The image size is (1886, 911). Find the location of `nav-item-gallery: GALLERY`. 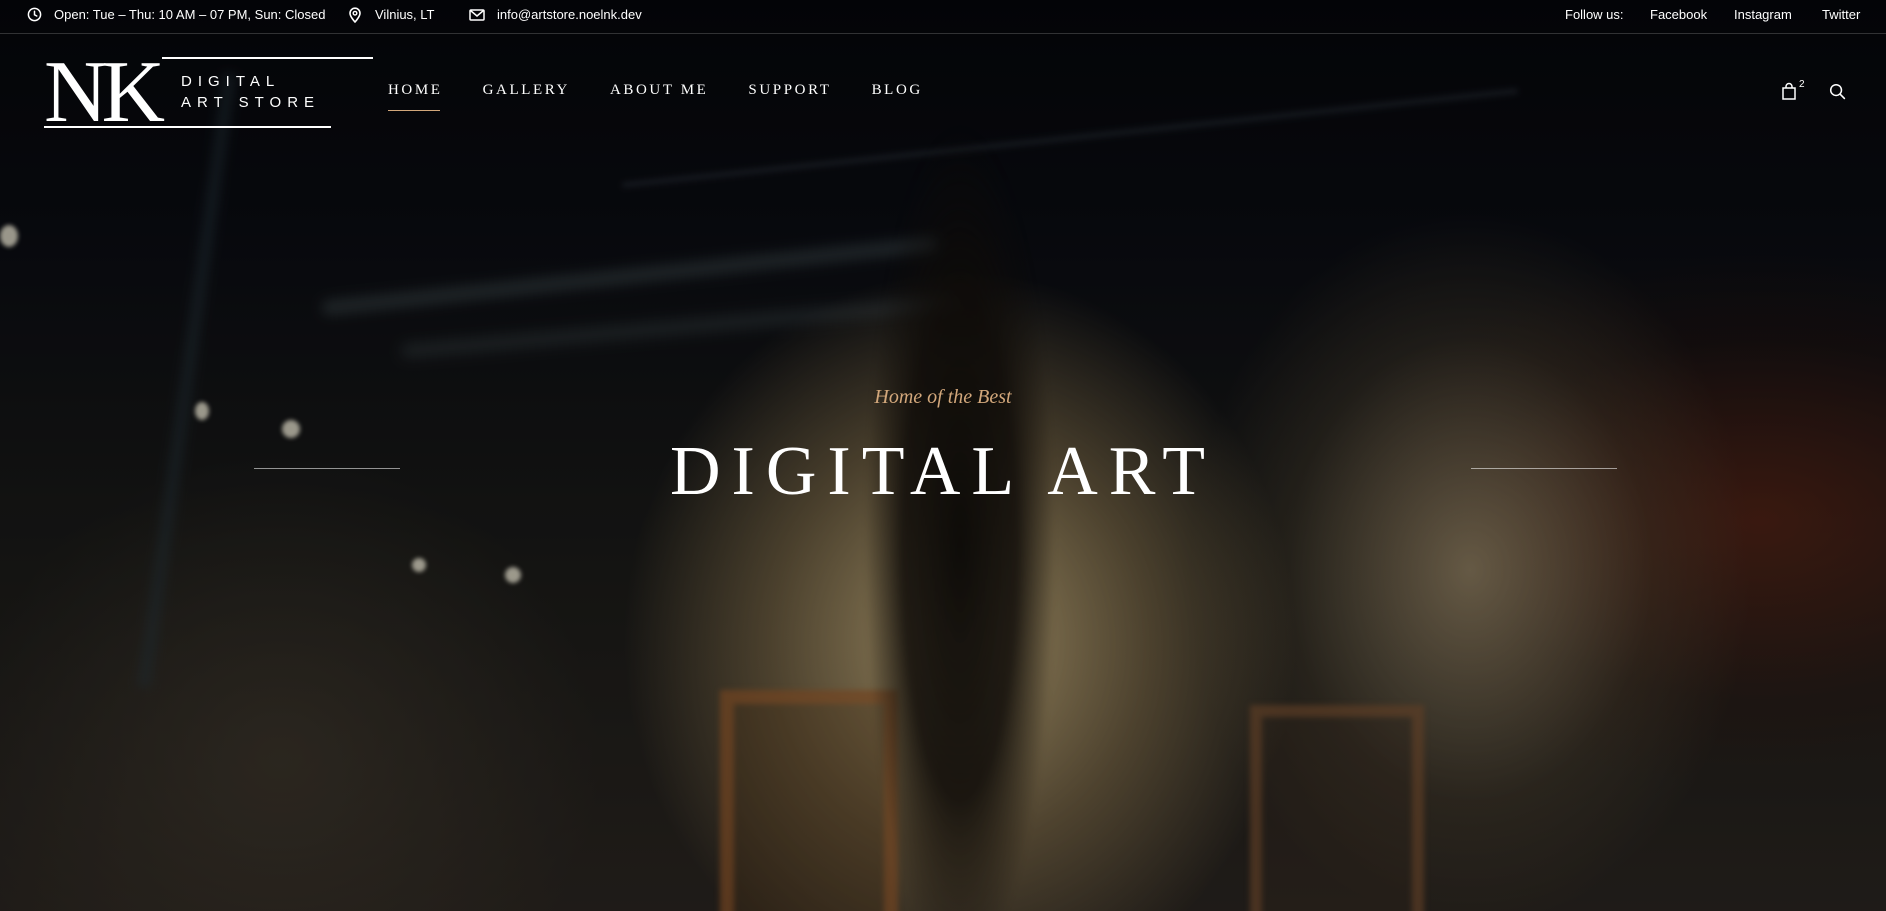

nav-item-gallery: GALLERY is located at coordinates (526, 92).